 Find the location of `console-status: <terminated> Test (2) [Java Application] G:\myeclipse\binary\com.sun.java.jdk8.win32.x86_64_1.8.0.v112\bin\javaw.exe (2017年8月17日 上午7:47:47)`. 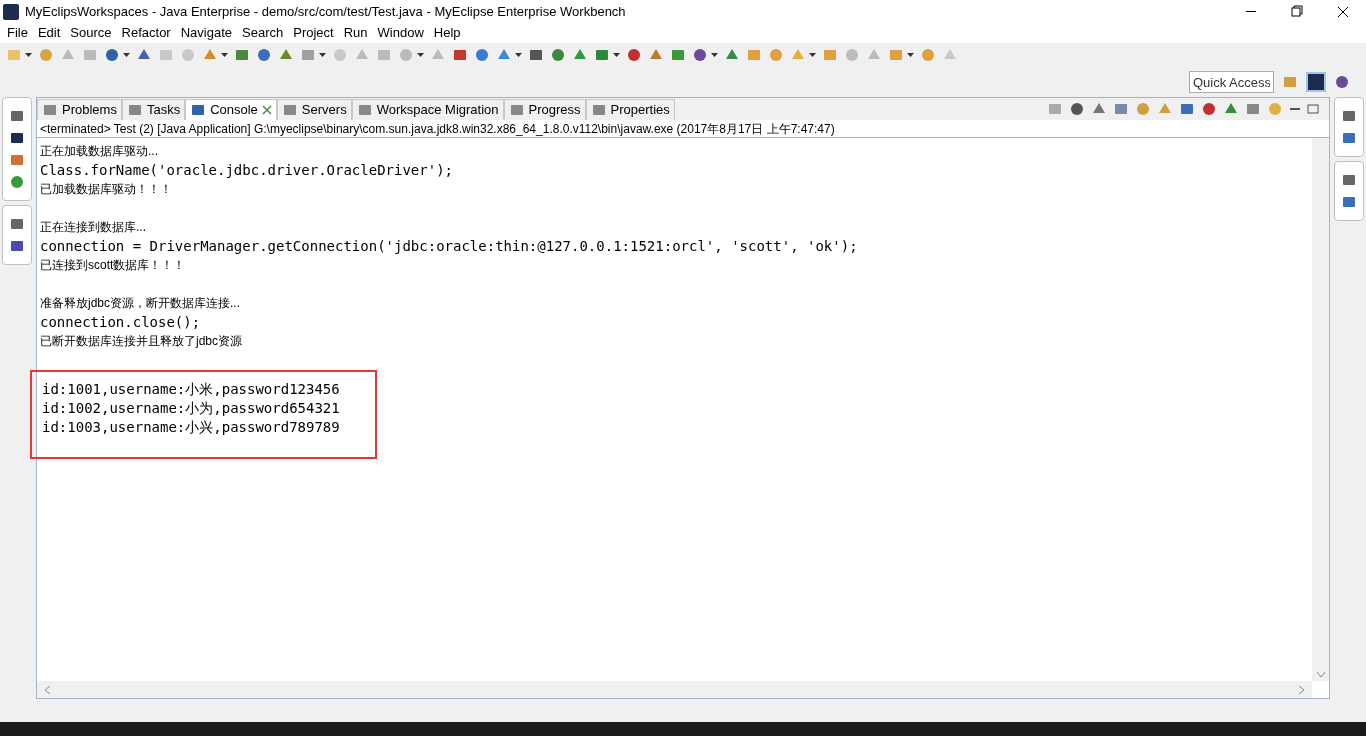

console-status: <terminated> Test (2) [Java Application] G:\myeclipse\binary\com.sun.java.jdk8.win32.x86_64_1.8.0.v112\bin\javaw.exe (2017年8月17日 上午7:47:47) is located at coordinates (683, 129).